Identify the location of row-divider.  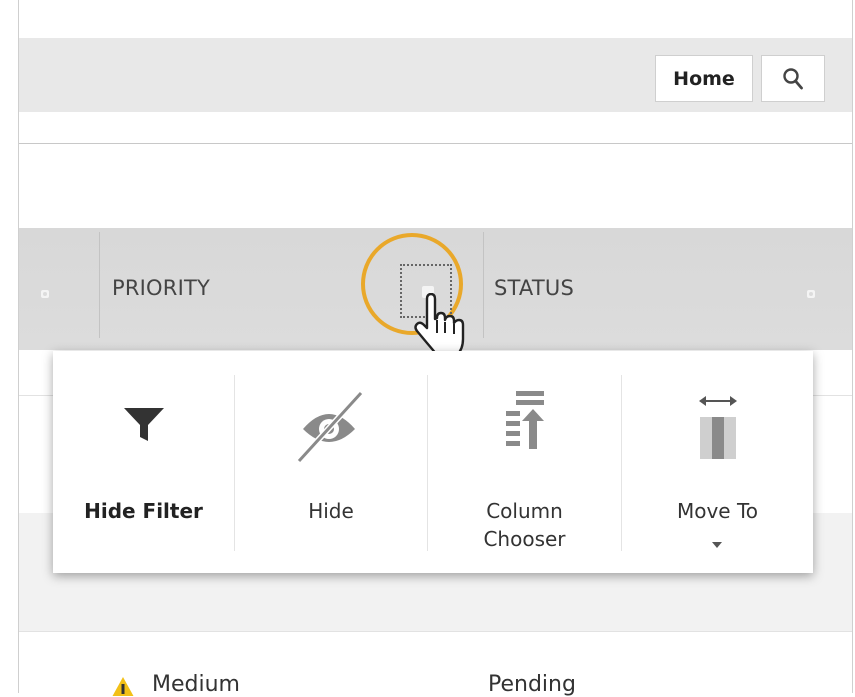
(435, 631).